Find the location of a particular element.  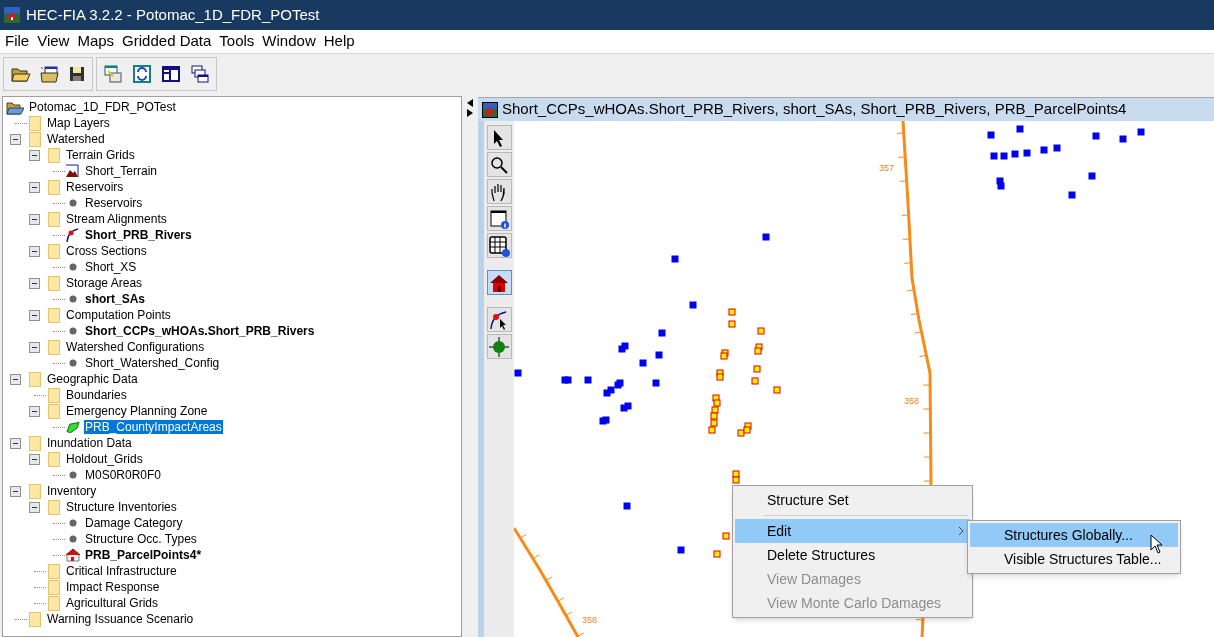

tree-item: Inundation Data is located at coordinates (89, 443).